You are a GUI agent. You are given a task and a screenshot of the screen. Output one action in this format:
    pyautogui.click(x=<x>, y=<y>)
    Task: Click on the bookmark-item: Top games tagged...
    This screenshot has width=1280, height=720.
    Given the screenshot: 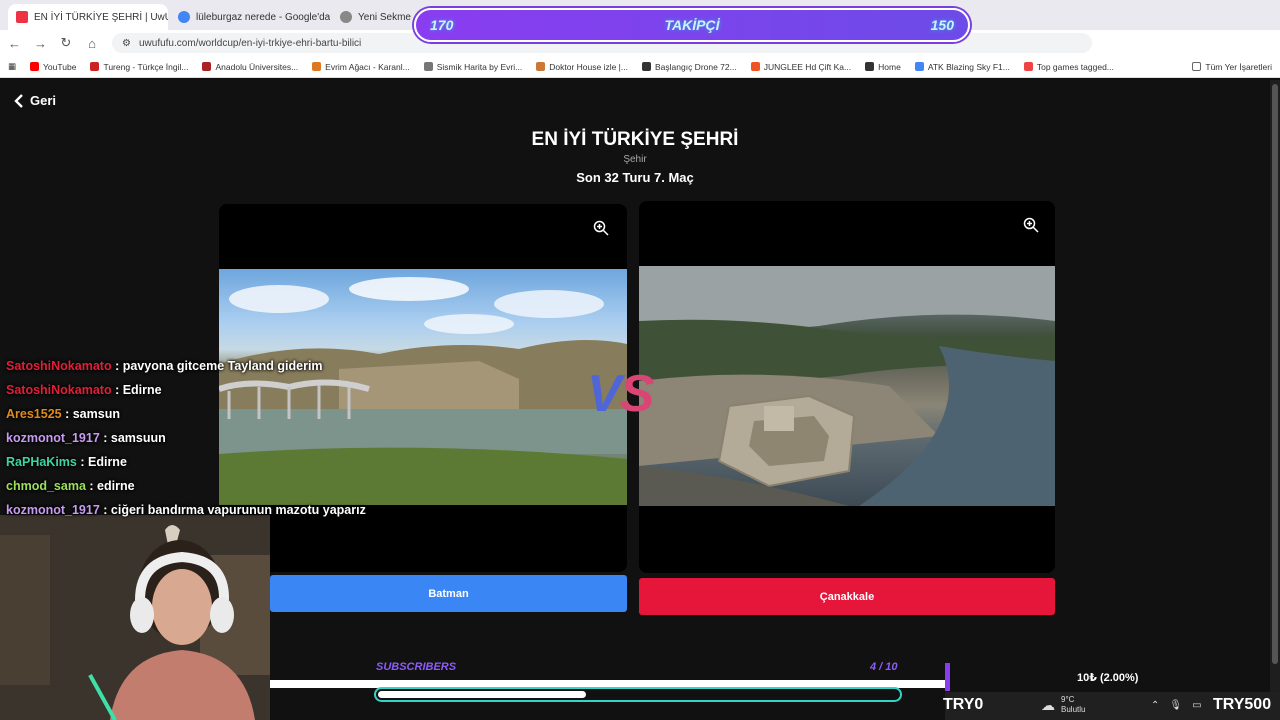 What is the action you would take?
    pyautogui.click(x=1068, y=67)
    